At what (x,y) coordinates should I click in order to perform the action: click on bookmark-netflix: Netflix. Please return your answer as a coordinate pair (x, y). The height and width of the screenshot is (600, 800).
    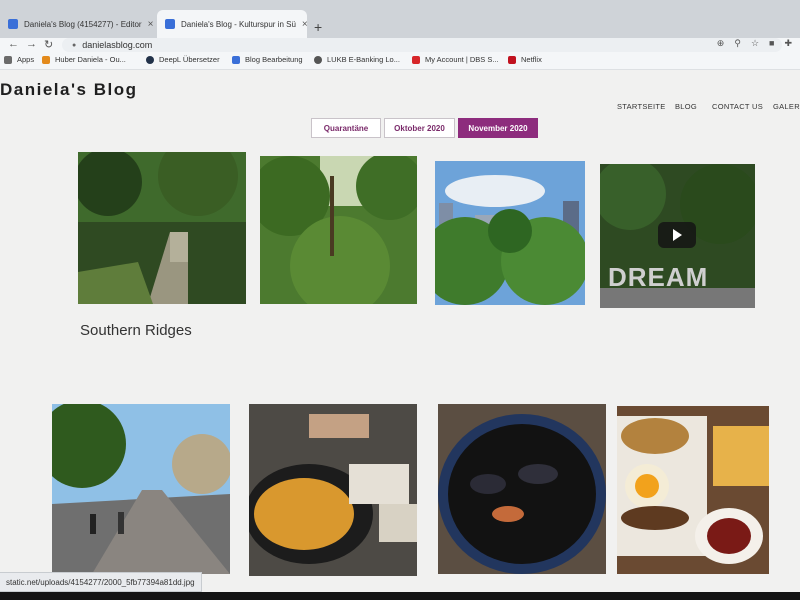
    Looking at the image, I should click on (525, 59).